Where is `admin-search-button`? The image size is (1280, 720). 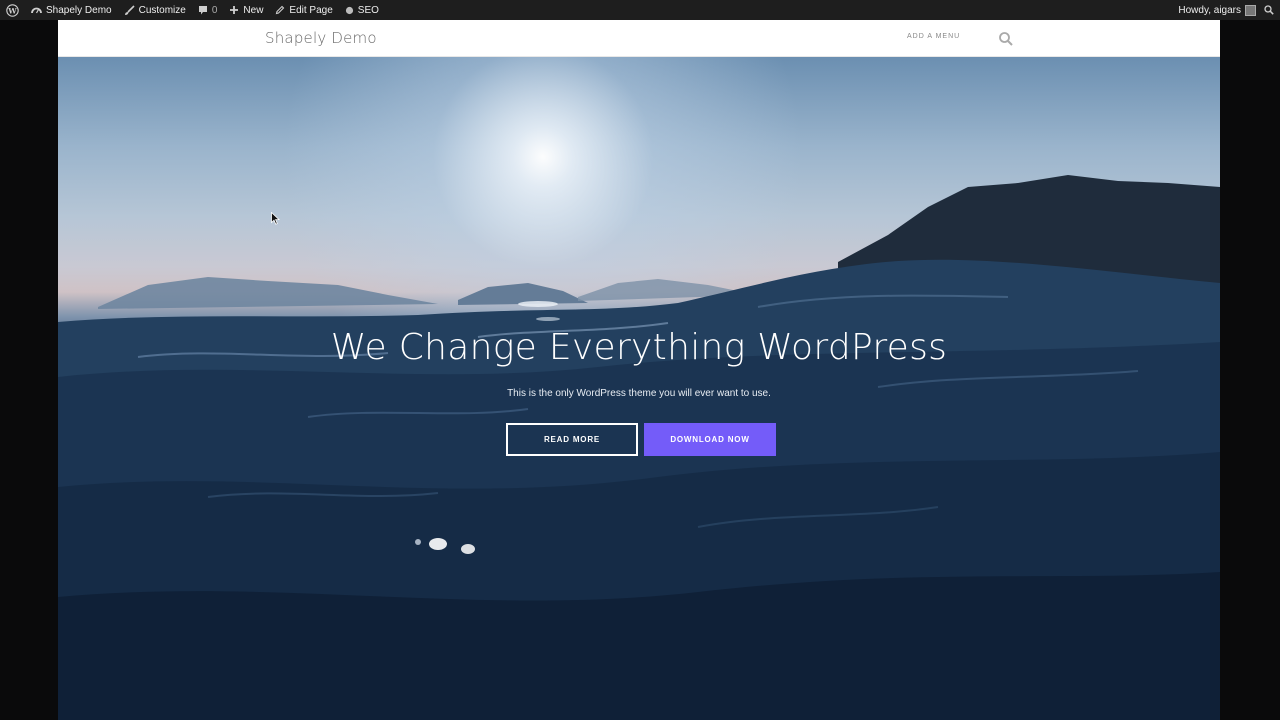 admin-search-button is located at coordinates (1269, 10).